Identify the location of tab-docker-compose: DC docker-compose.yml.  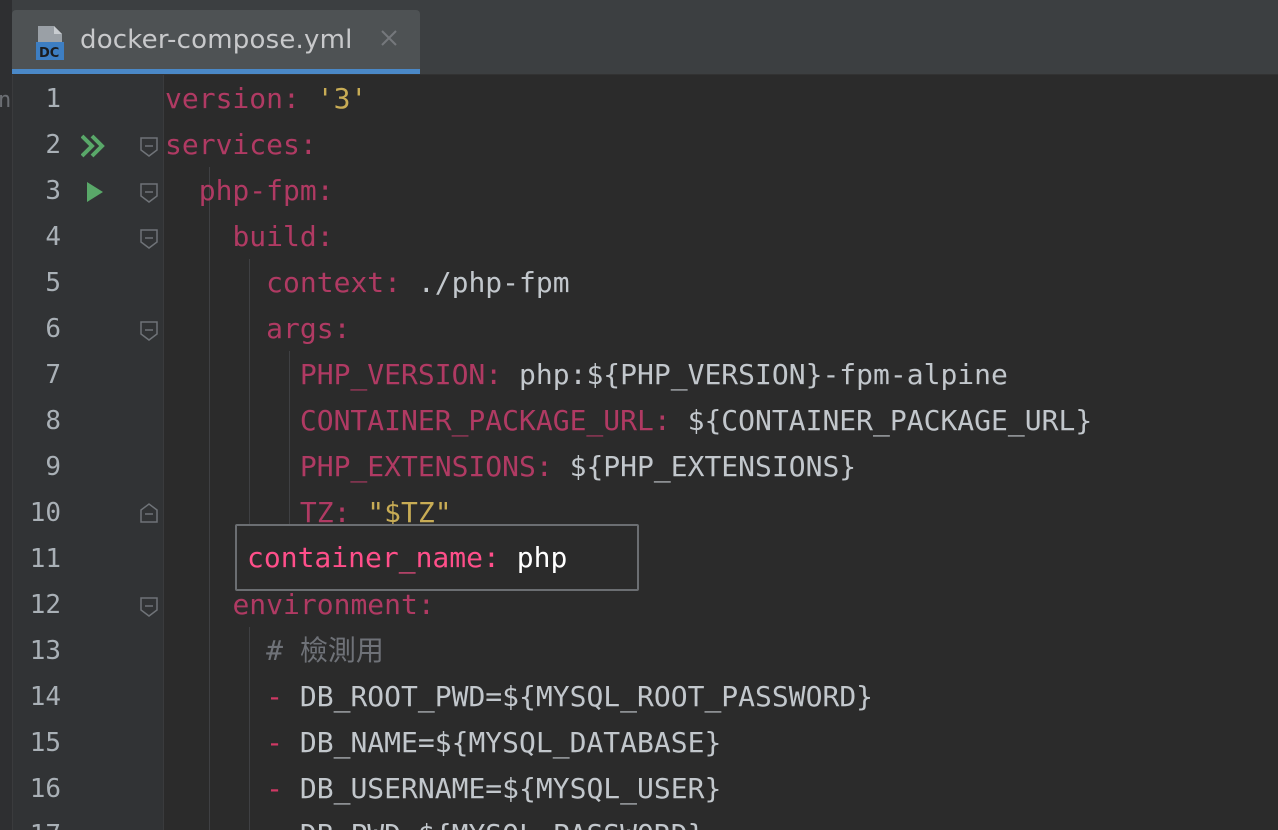
(216, 42).